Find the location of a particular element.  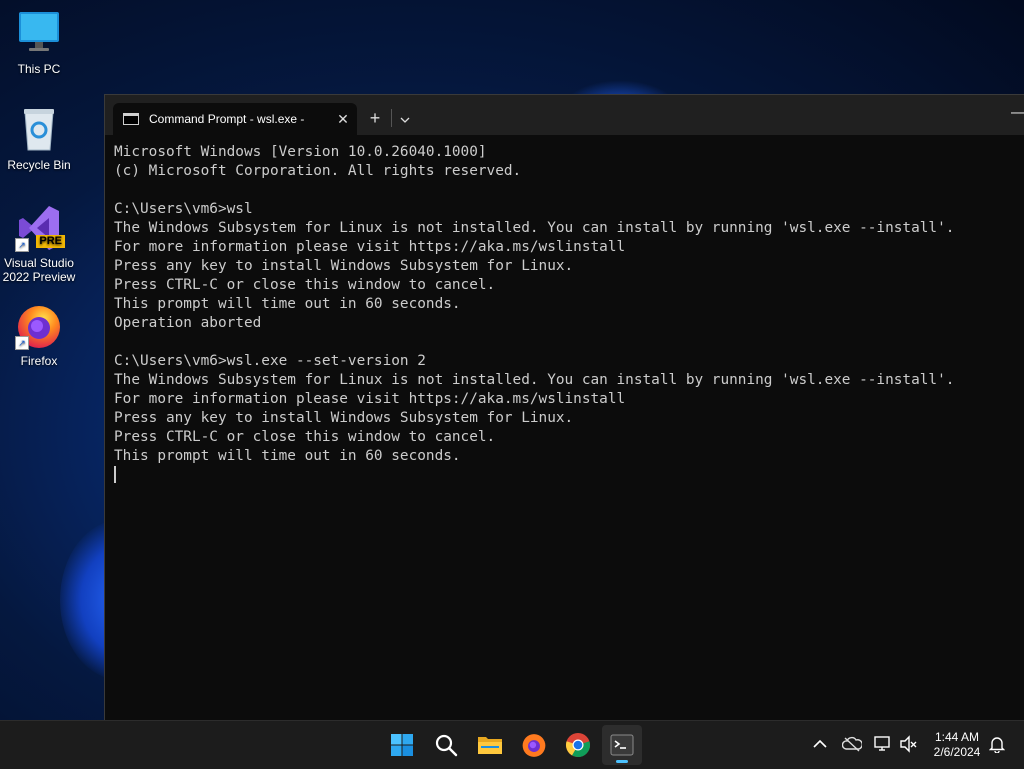

start-button is located at coordinates (402, 745).